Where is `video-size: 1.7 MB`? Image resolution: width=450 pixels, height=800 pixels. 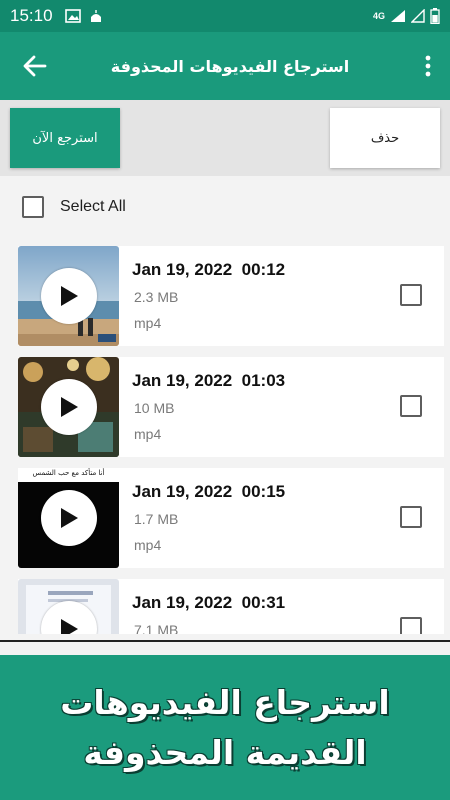 video-size: 1.7 MB is located at coordinates (156, 519).